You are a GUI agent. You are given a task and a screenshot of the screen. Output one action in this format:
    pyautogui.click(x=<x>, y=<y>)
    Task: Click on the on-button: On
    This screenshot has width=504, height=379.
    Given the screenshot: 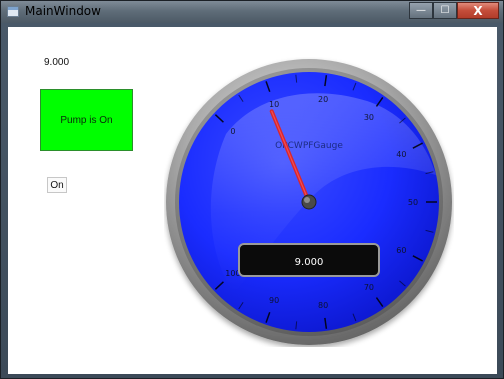 What is the action you would take?
    pyautogui.click(x=57, y=185)
    